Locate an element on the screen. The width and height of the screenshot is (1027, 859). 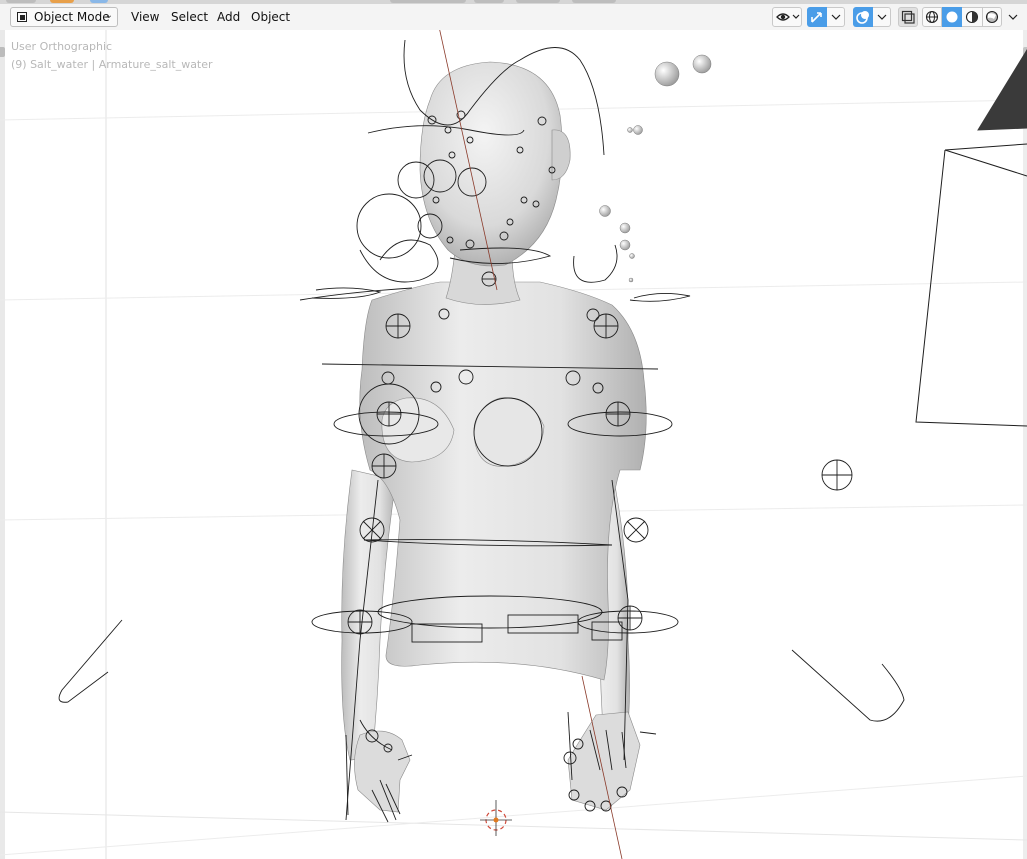
material-shading-icon is located at coordinates (972, 17).